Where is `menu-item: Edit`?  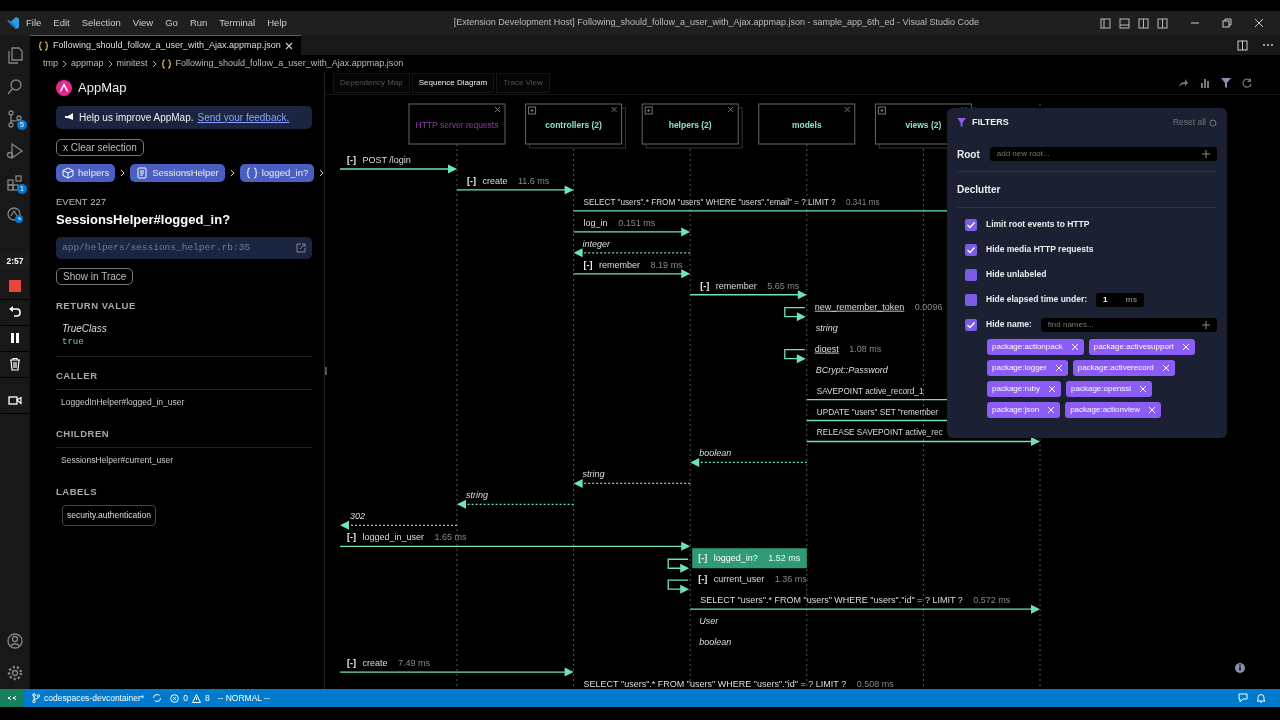
menu-item: Edit is located at coordinates (61, 23).